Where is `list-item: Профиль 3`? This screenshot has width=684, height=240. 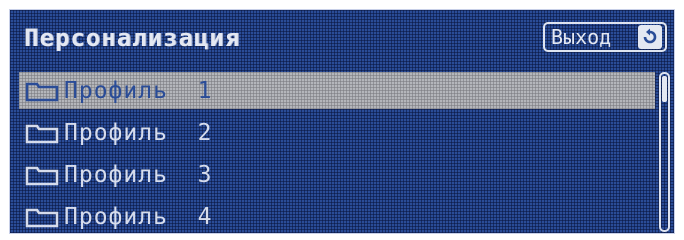 list-item: Профиль 3 is located at coordinates (337, 174).